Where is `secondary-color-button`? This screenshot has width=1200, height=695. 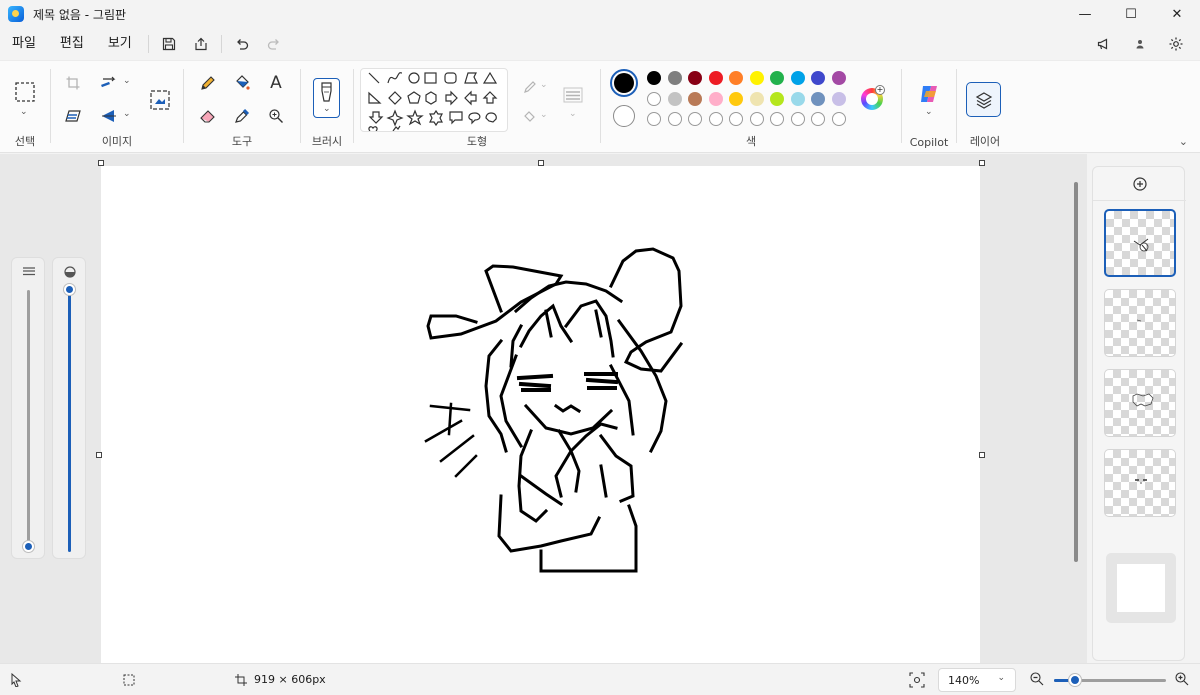 secondary-color-button is located at coordinates (624, 116).